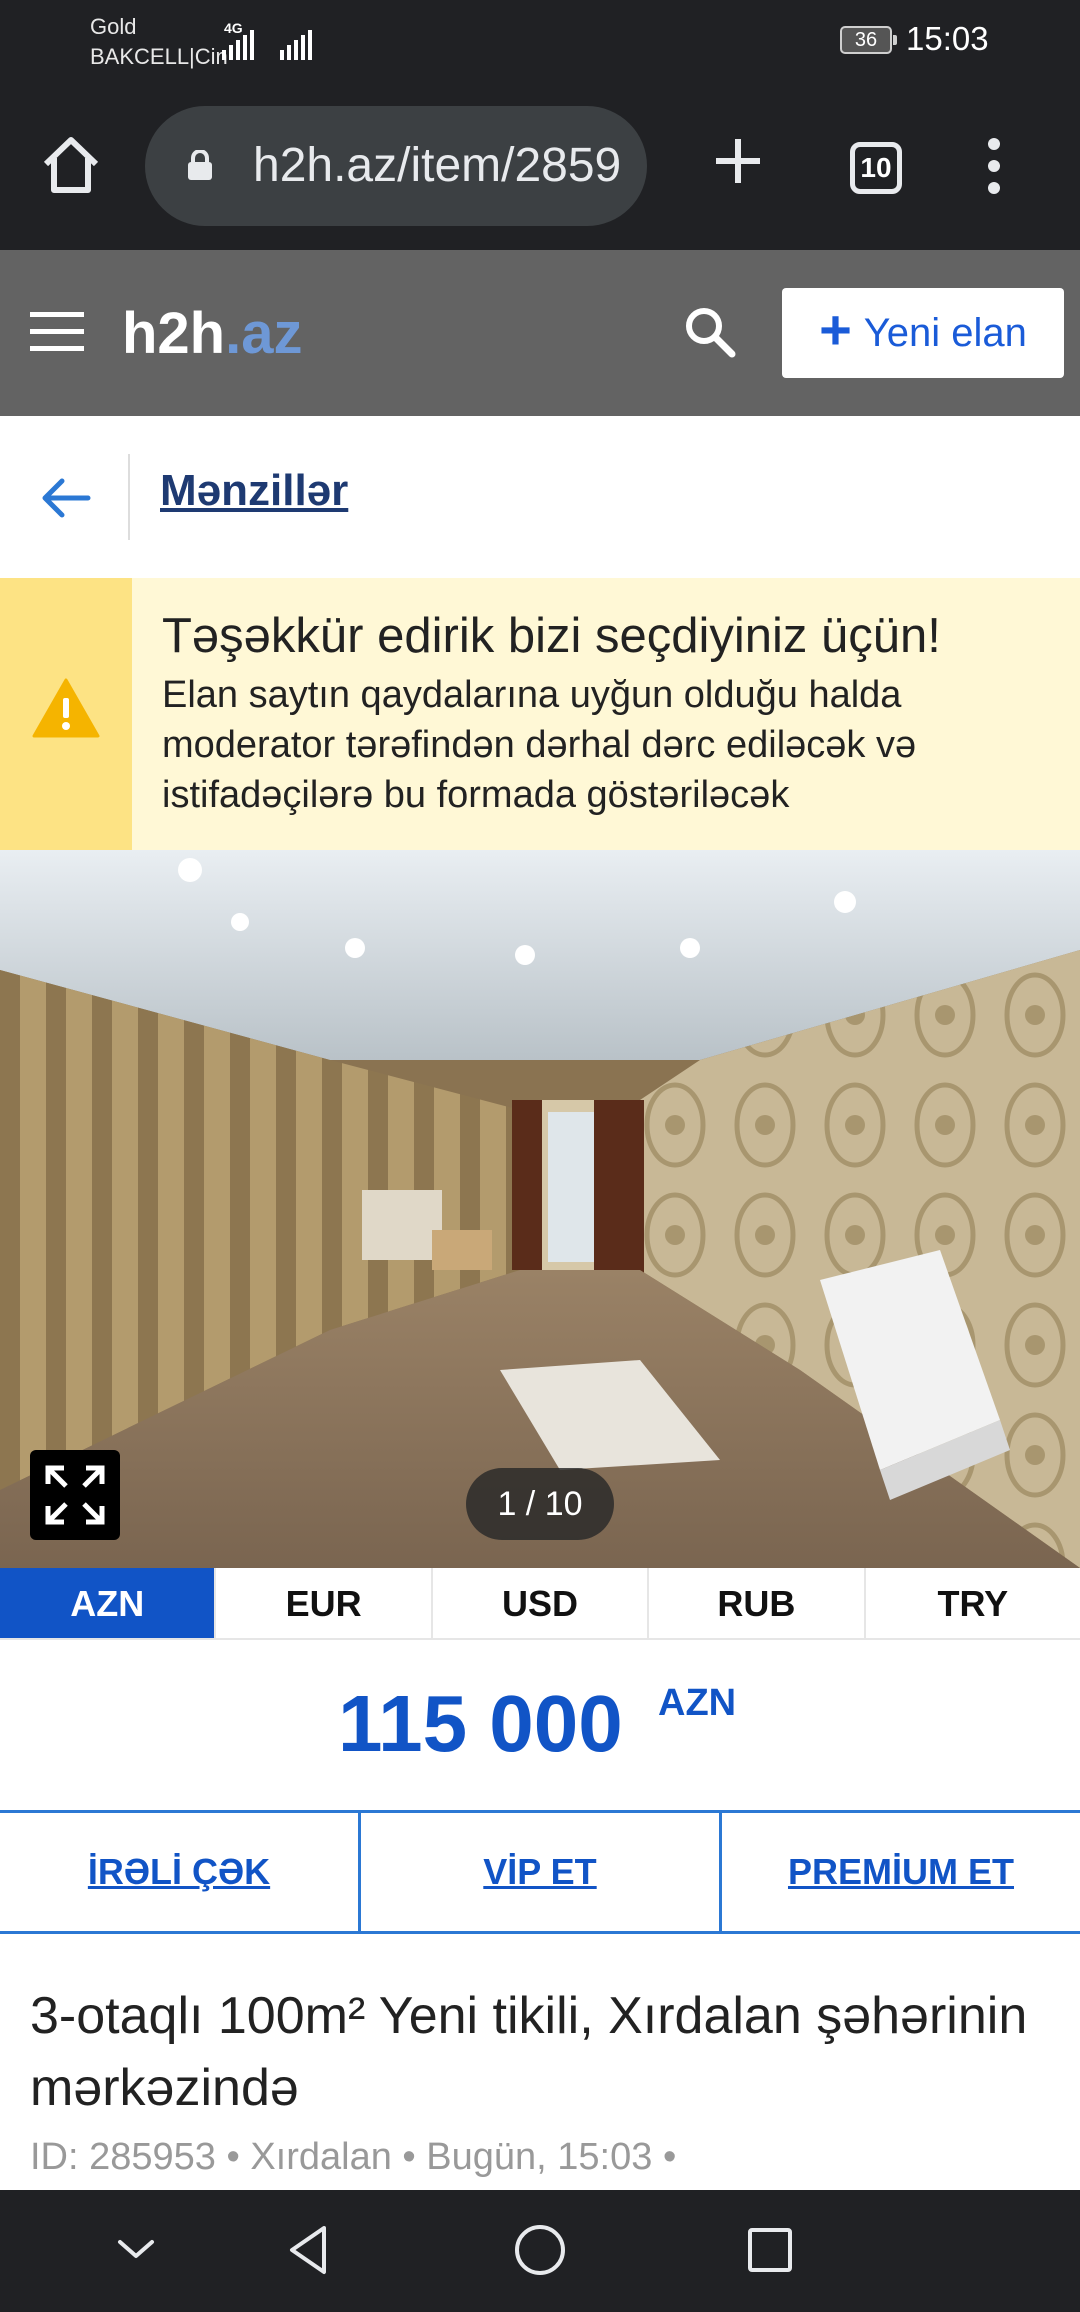 The height and width of the screenshot is (2312, 1080). What do you see at coordinates (437, 165) in the screenshot?
I see `url-text: h2h.az/item/2859` at bounding box center [437, 165].